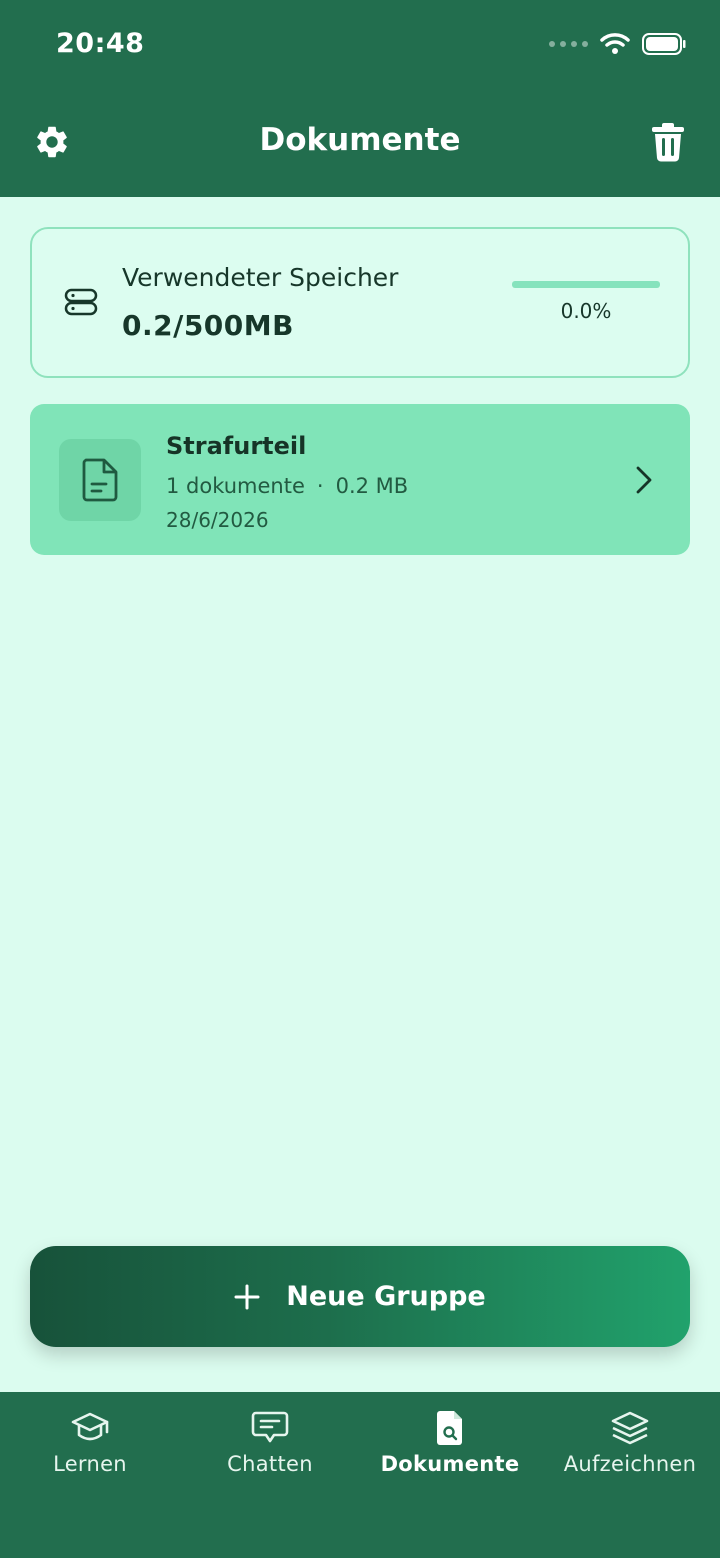 The height and width of the screenshot is (1558, 720). Describe the element at coordinates (586, 284) in the screenshot. I see `storage-progress-bar` at that location.